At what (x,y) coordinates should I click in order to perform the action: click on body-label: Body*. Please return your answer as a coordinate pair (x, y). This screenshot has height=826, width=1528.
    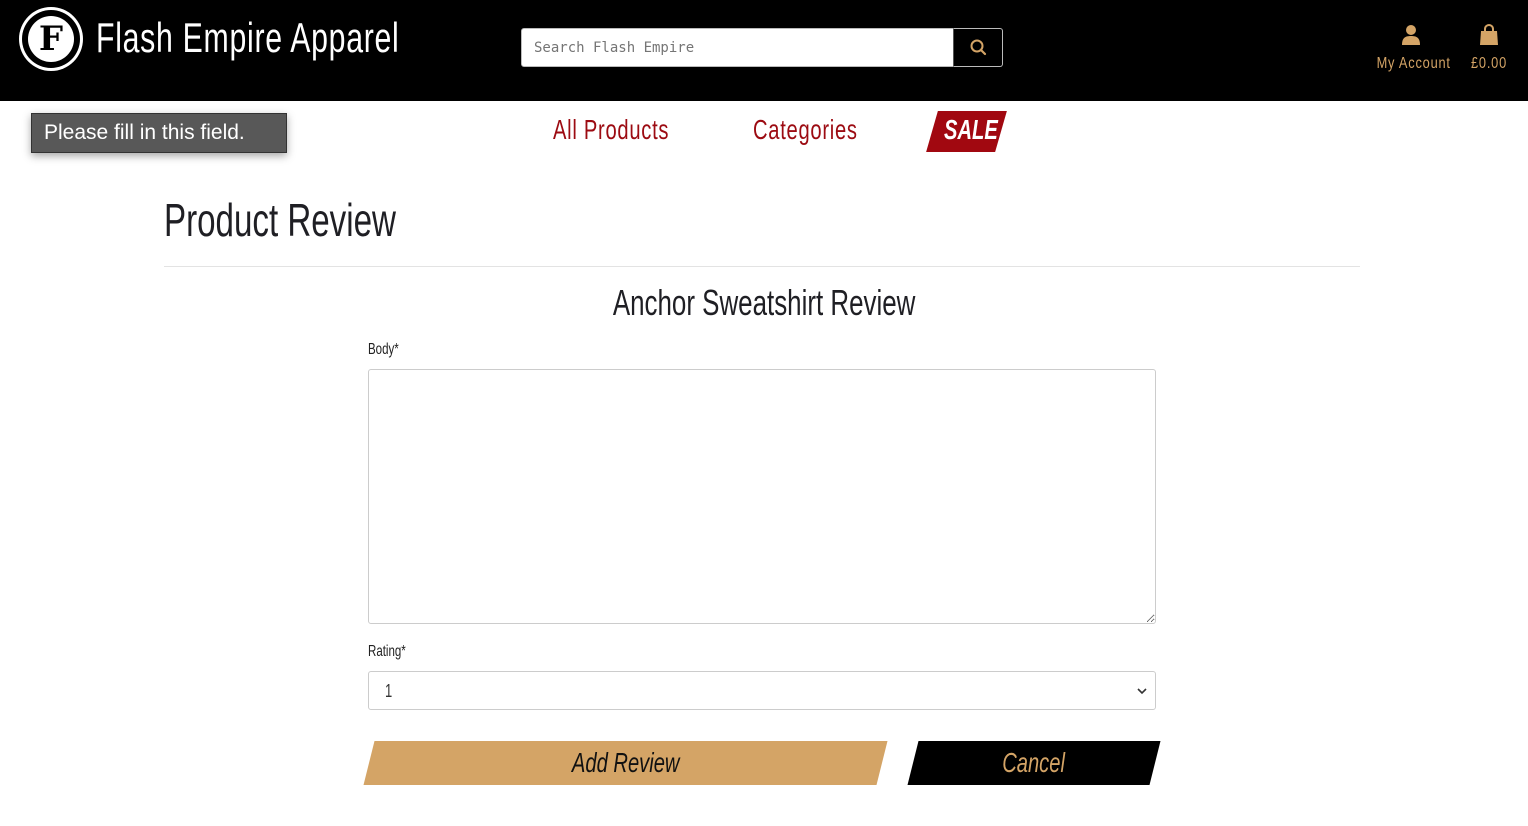
    Looking at the image, I should click on (383, 349).